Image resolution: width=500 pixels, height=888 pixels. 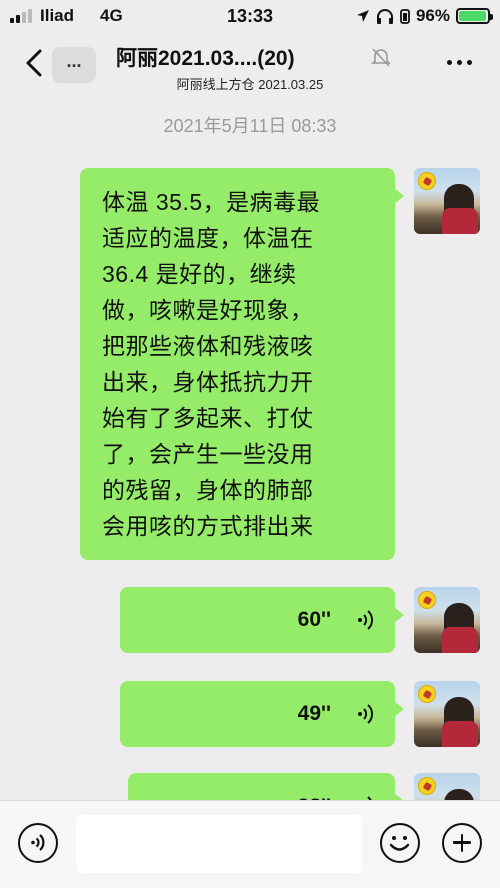 I want to click on message-timestamp: 2021年5月11日 08:33, so click(x=250, y=126).